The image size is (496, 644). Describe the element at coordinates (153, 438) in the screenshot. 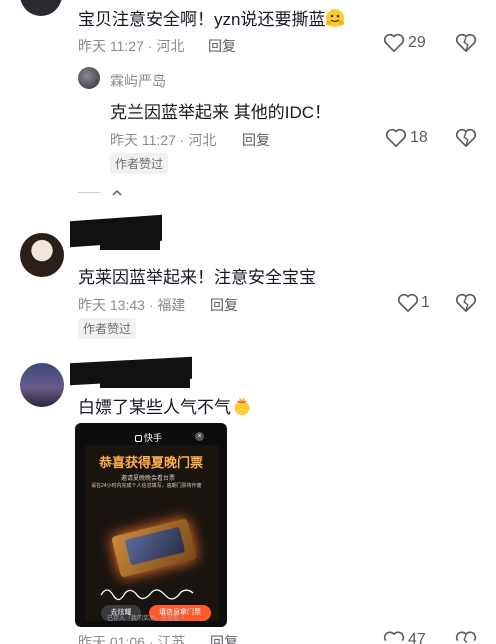

I see `app-name: 快手` at that location.